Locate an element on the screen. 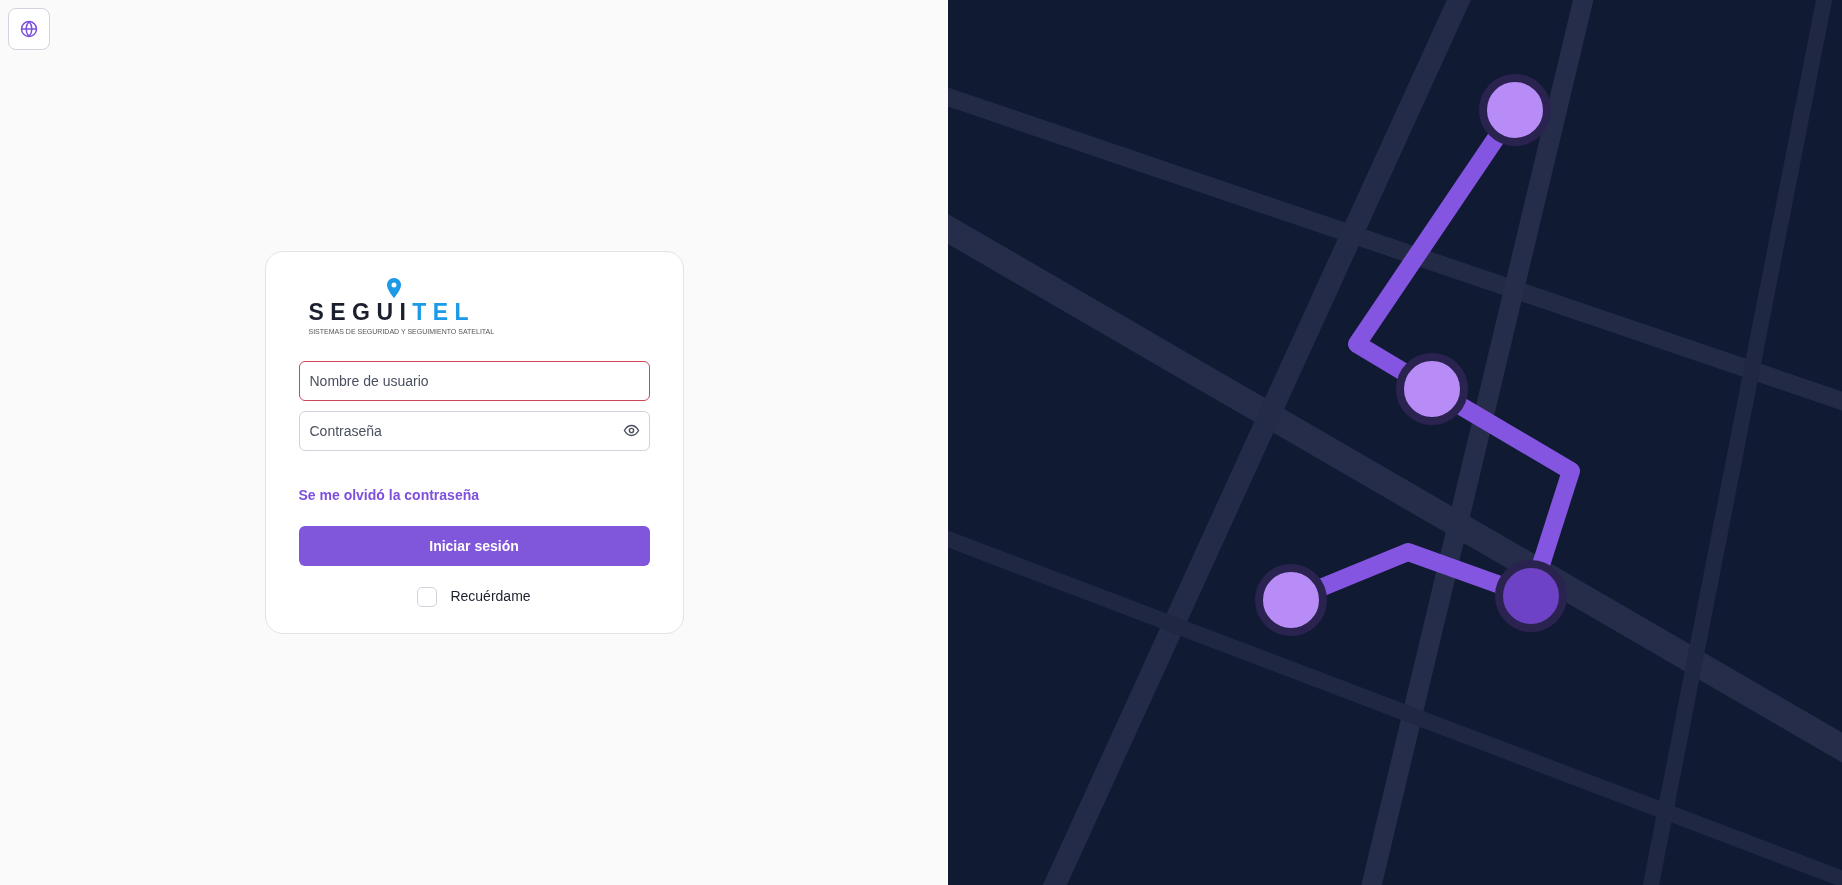 The height and width of the screenshot is (885, 1842). eye-icon is located at coordinates (631, 430).